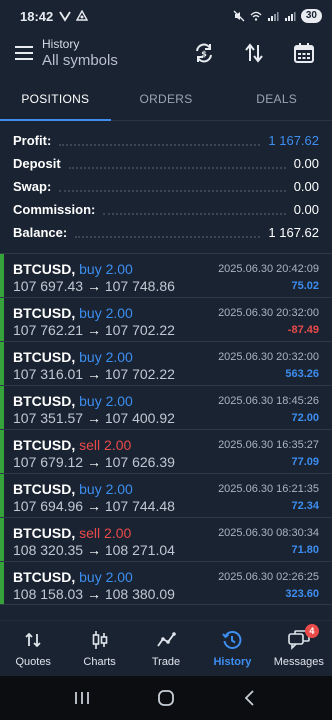 The height and width of the screenshot is (720, 332). I want to click on nav-quotes-label: Quotes, so click(33, 662).